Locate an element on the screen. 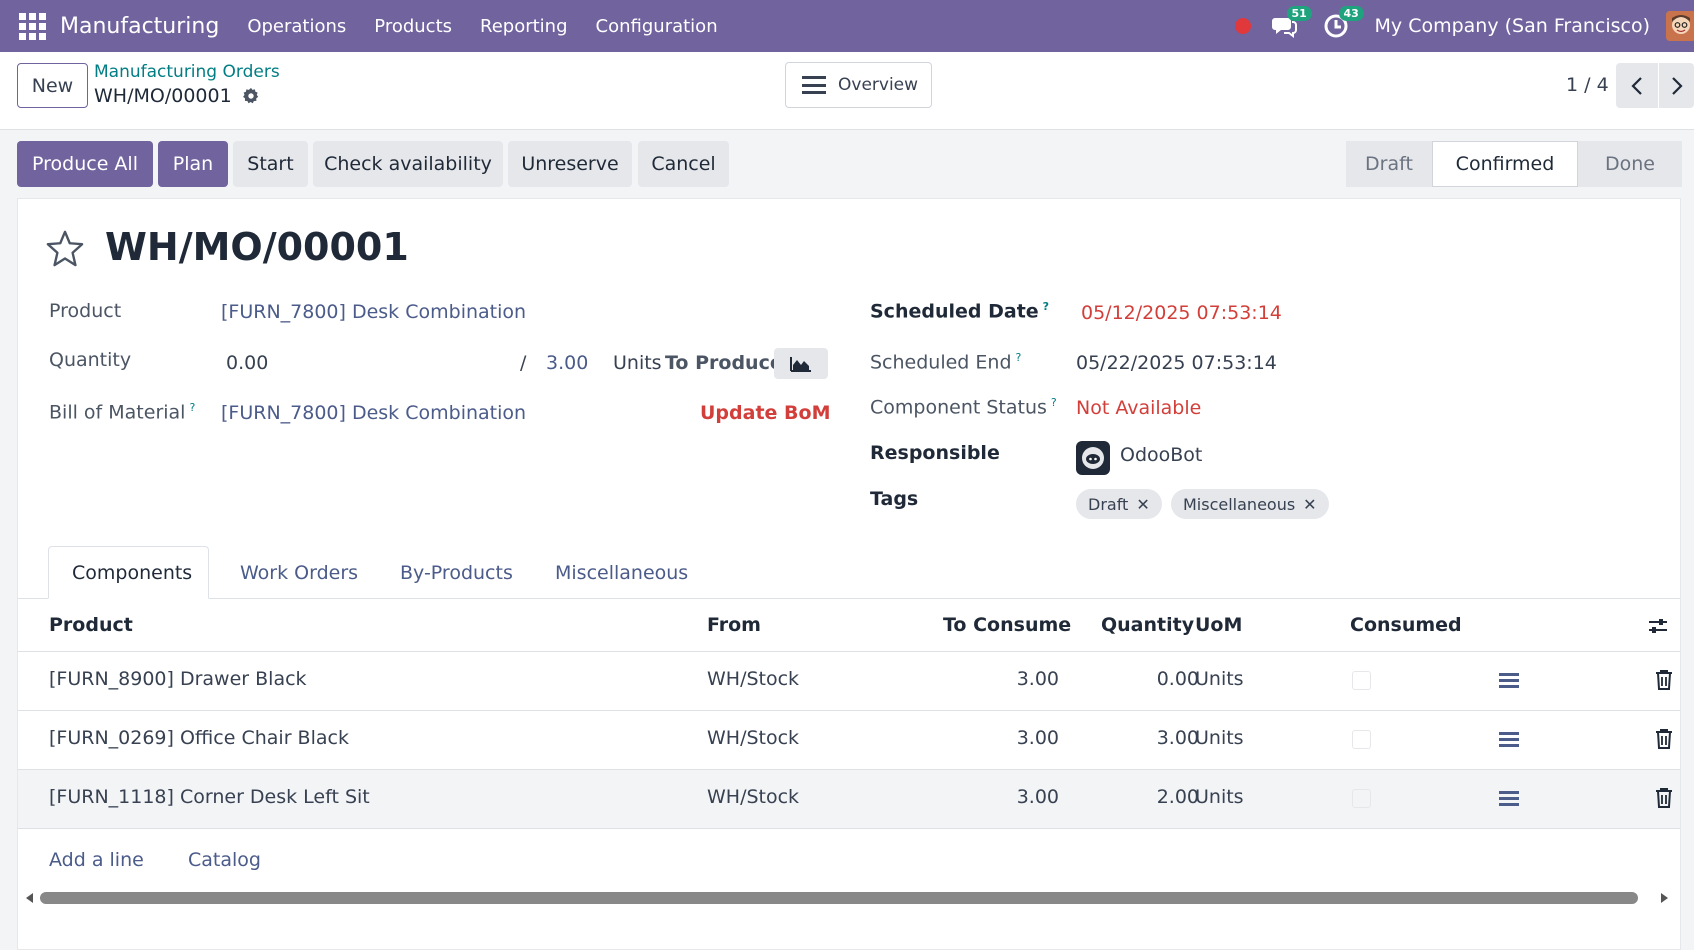 This screenshot has height=950, width=1694. row-quantity: 2.00 is located at coordinates (1178, 797).